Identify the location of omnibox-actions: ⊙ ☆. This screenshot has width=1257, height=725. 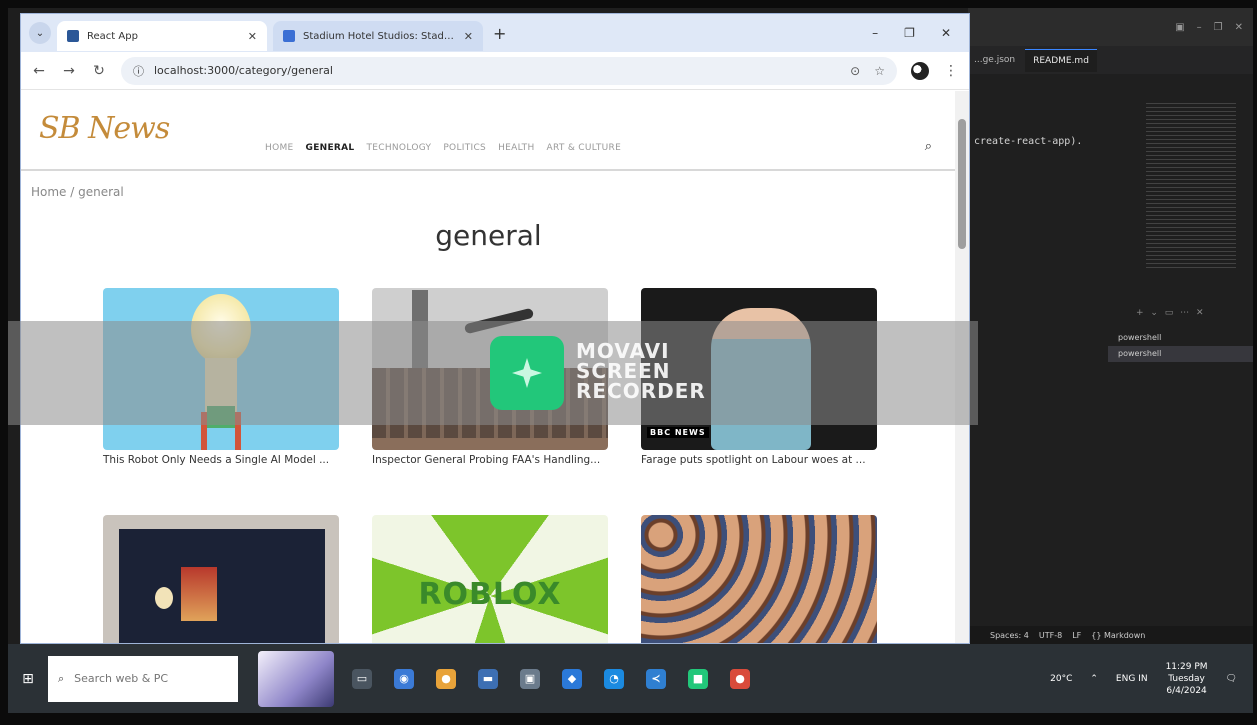
(867, 71).